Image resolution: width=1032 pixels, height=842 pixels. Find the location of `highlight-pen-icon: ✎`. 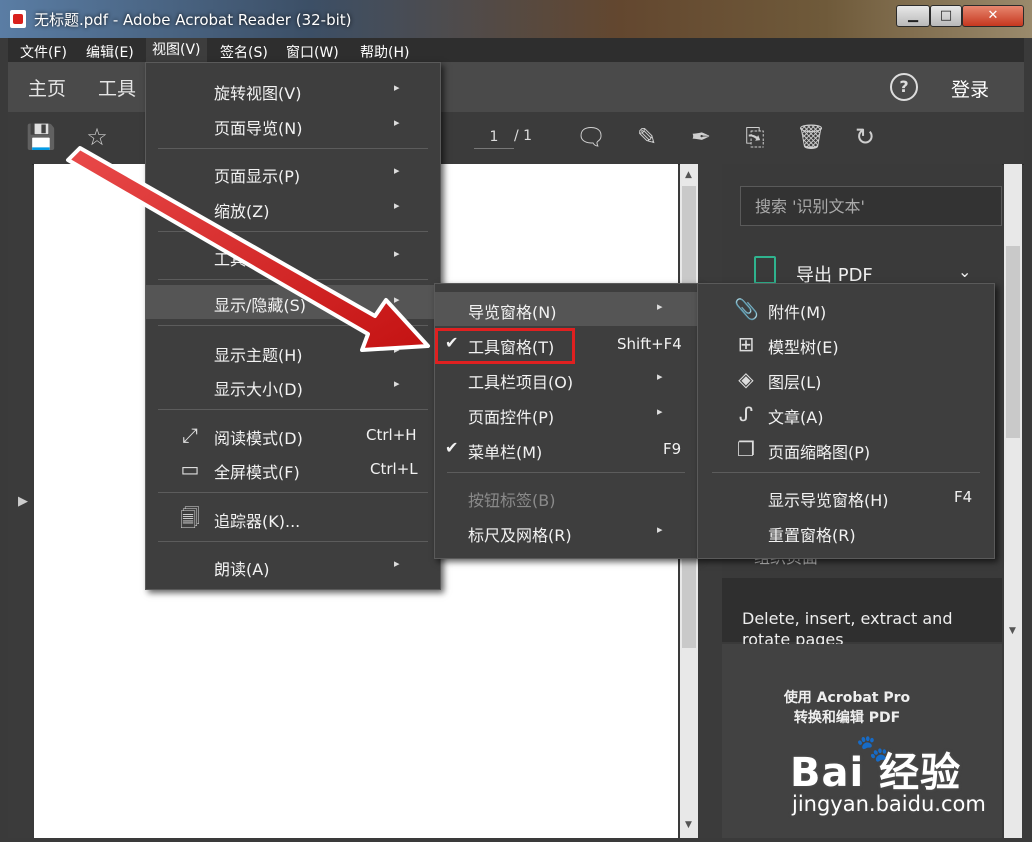

highlight-pen-icon: ✎ is located at coordinates (647, 137).